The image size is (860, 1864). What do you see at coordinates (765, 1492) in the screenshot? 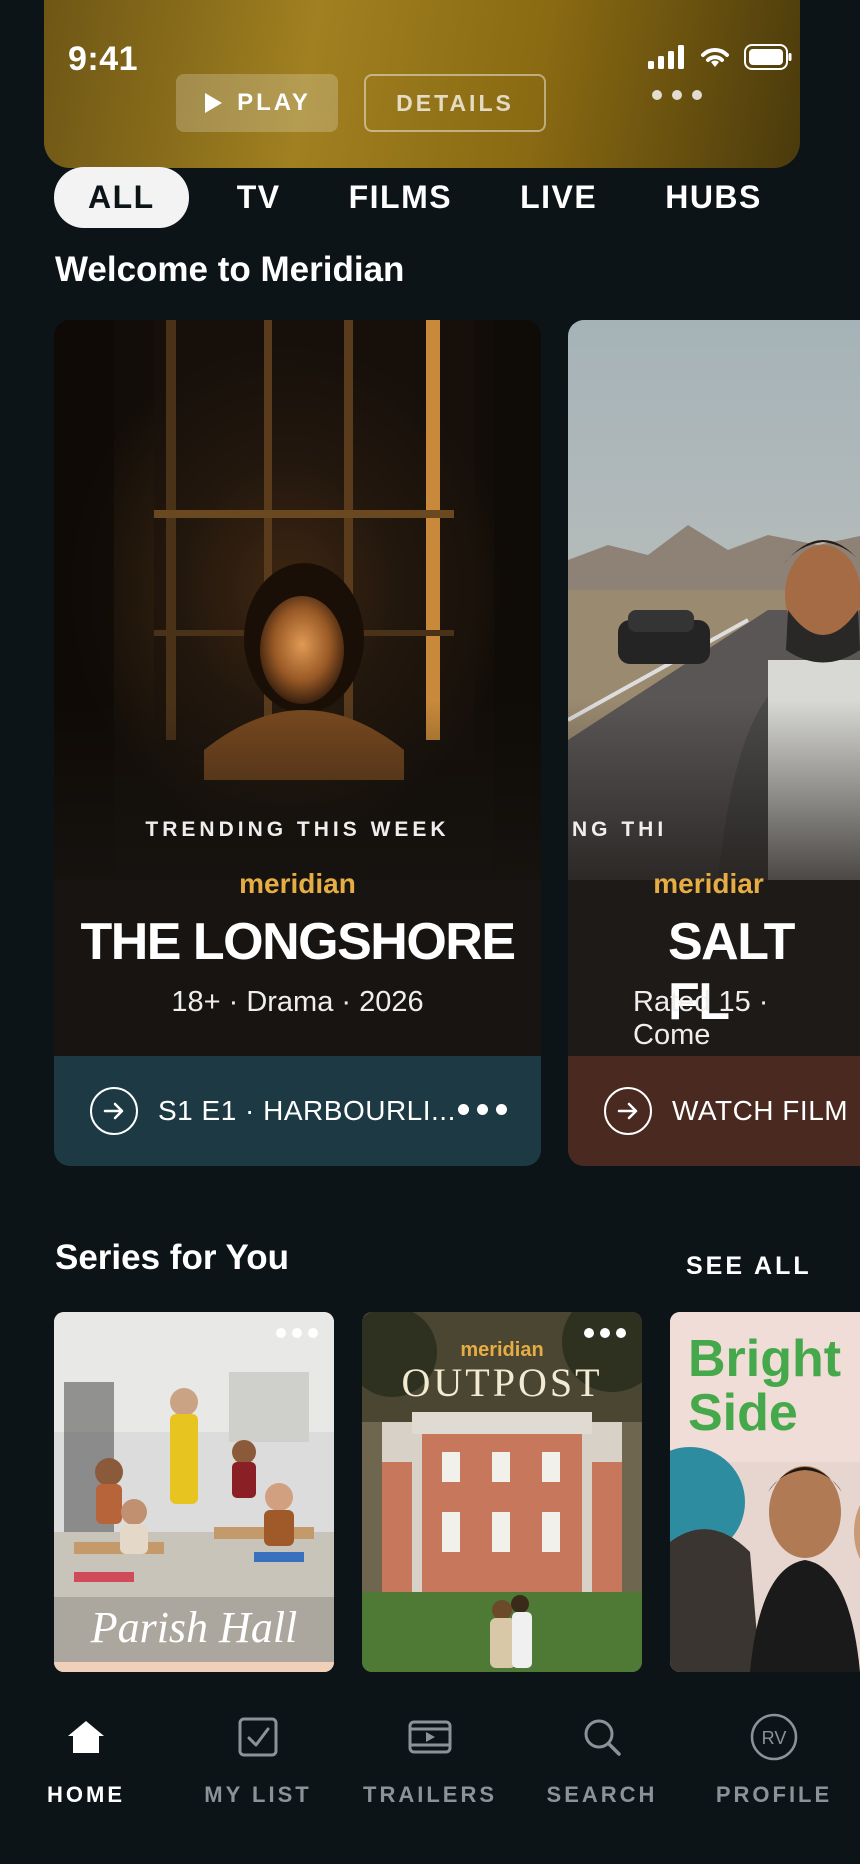
I see `series-poster-bright-side: Bright Side` at bounding box center [765, 1492].